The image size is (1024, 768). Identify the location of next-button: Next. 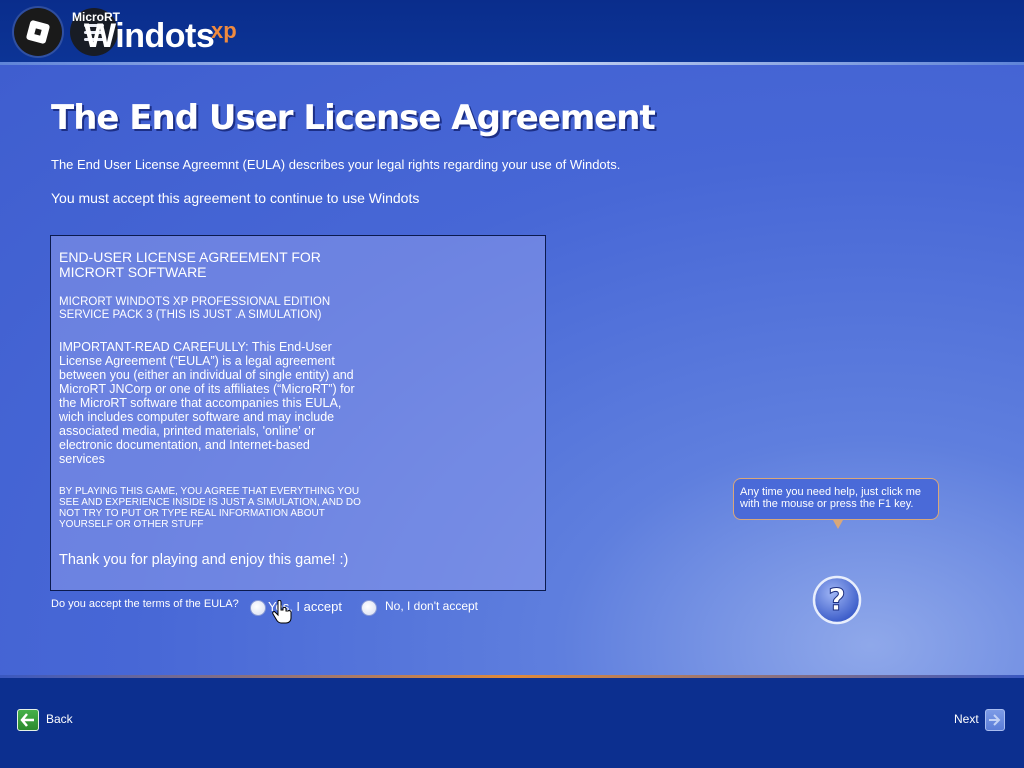
(966, 719).